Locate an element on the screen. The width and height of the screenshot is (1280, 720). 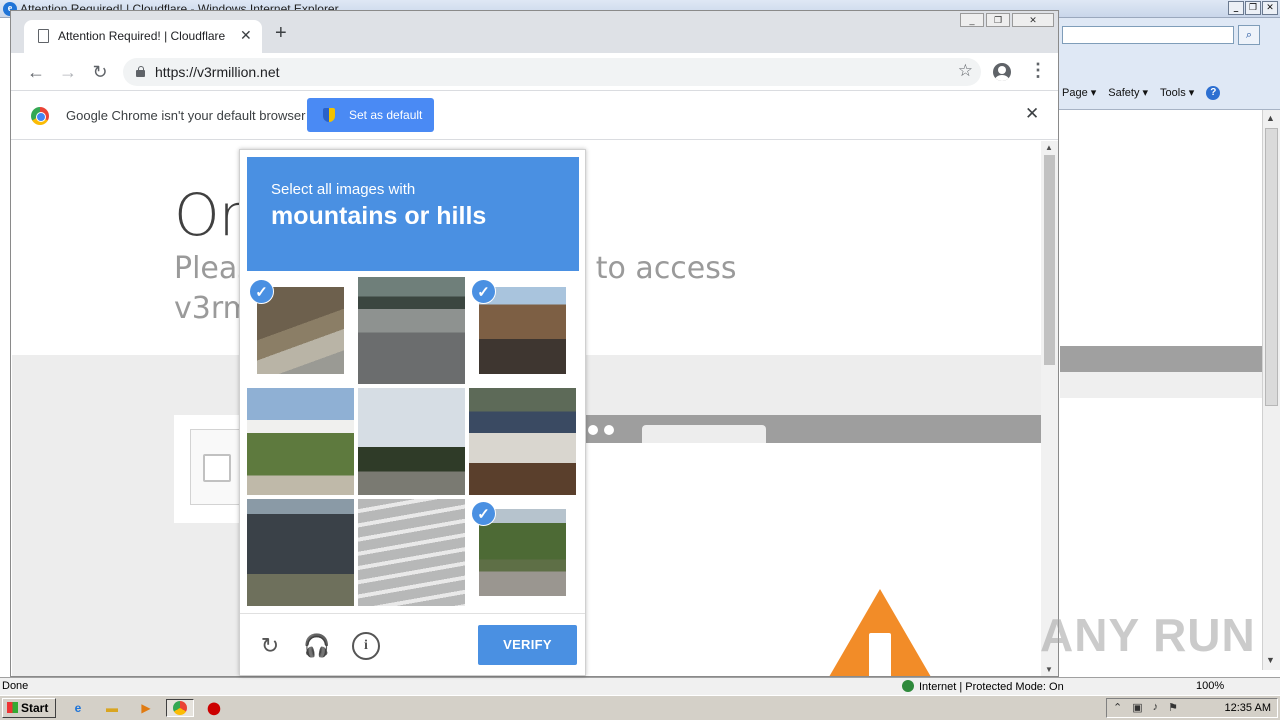
image-grid: ✓ ✓ ✓ is located at coordinates (413, 443).